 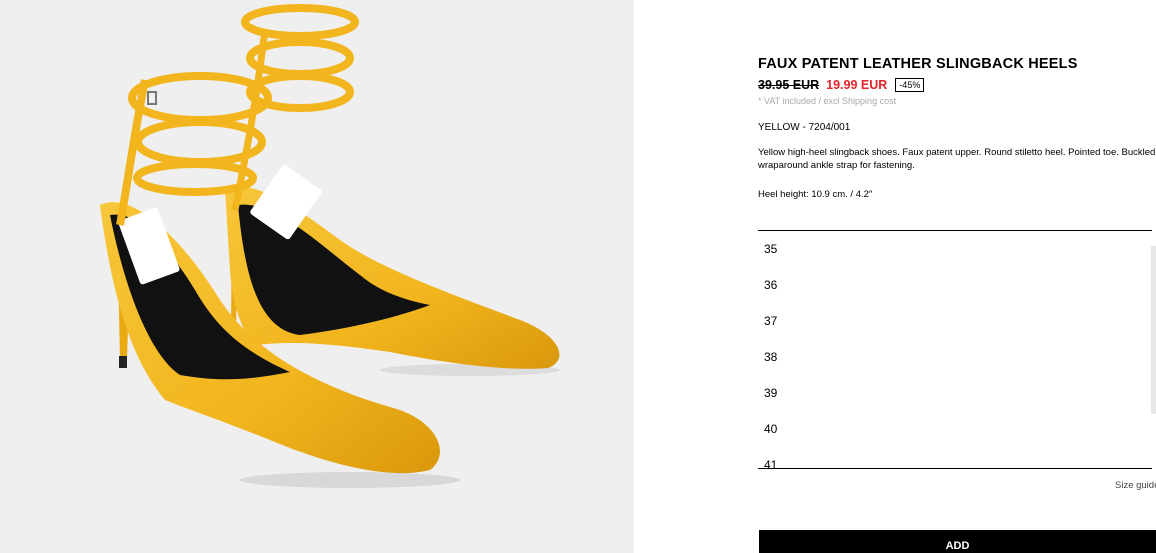 What do you see at coordinates (789, 85) in the screenshot?
I see `old-price: 39.95 EUR` at bounding box center [789, 85].